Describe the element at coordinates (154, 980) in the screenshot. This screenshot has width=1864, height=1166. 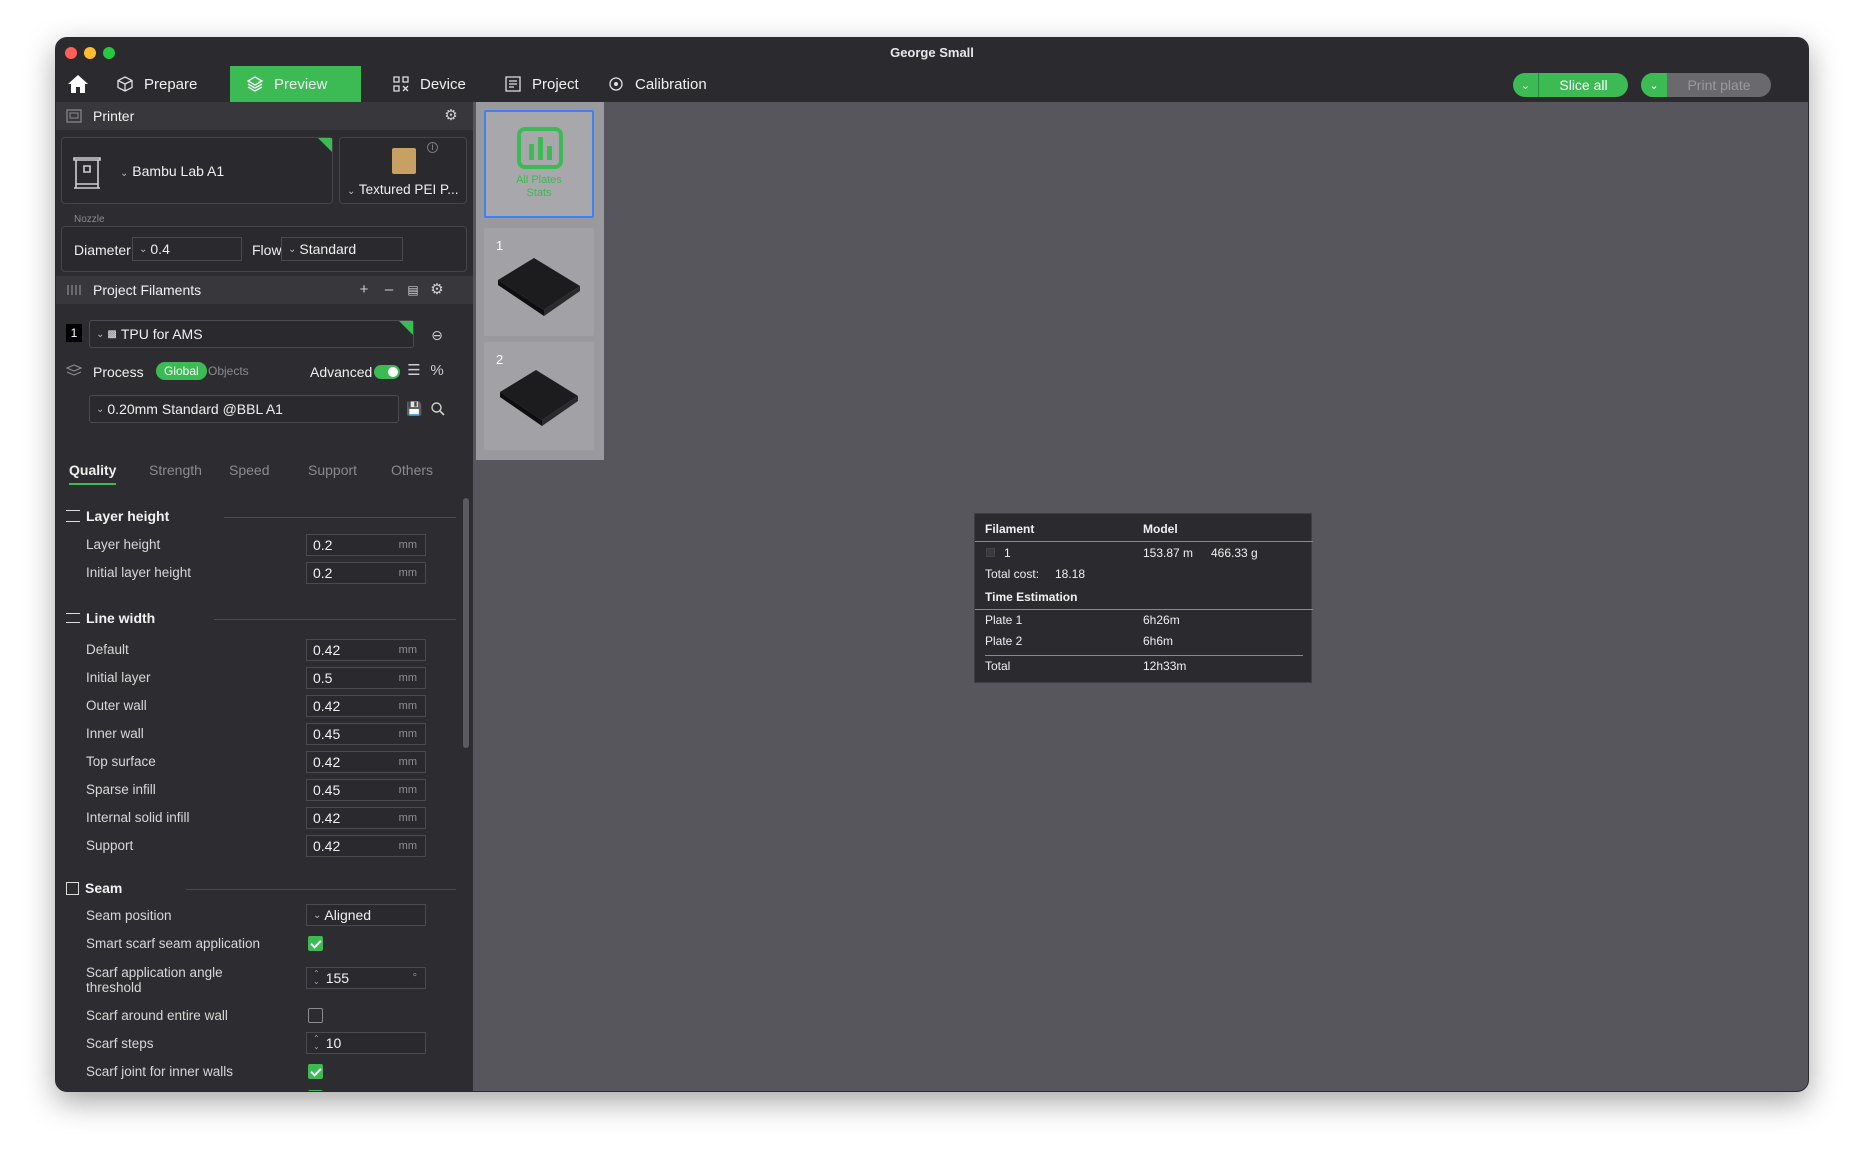
I see `scarf-angle-label: Scarf application angle threshold` at that location.